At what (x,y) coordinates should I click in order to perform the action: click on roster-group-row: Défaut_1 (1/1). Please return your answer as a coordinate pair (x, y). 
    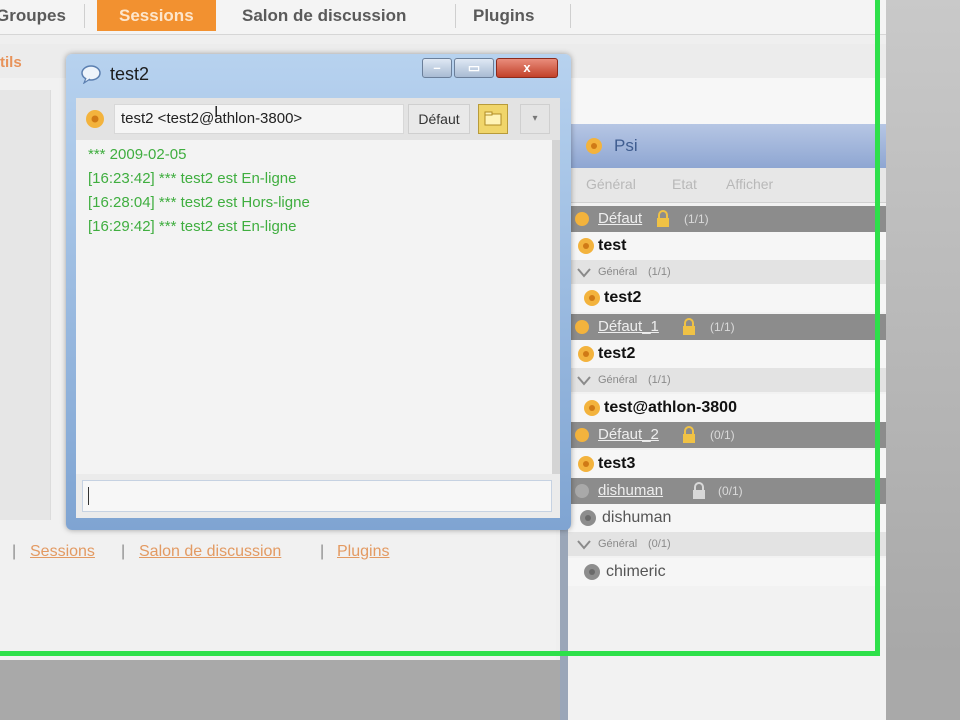
    Looking at the image, I should click on (727, 327).